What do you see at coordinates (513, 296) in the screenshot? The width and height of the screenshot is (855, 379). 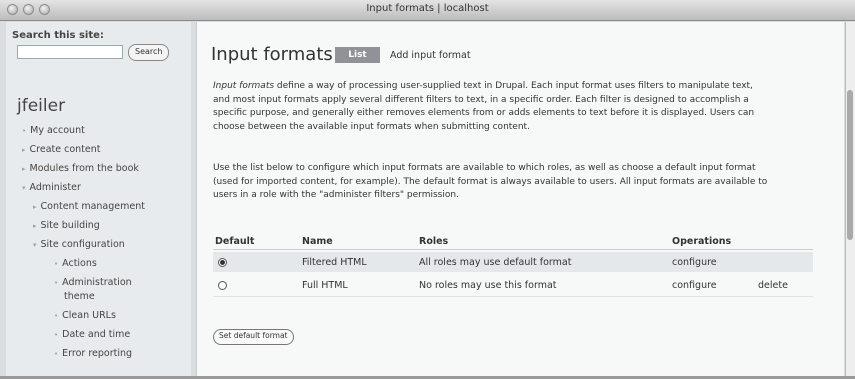 I see `table-row-divider` at bounding box center [513, 296].